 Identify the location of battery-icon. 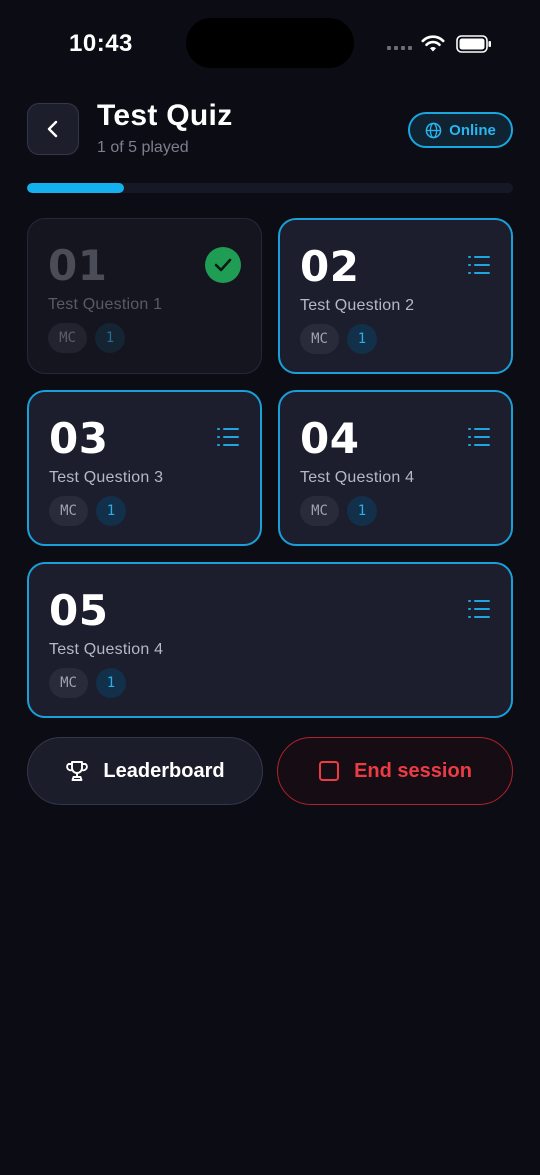
(473, 44).